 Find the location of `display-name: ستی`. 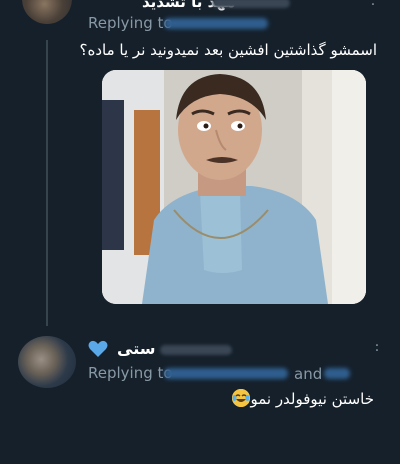

display-name: ستی is located at coordinates (136, 348).